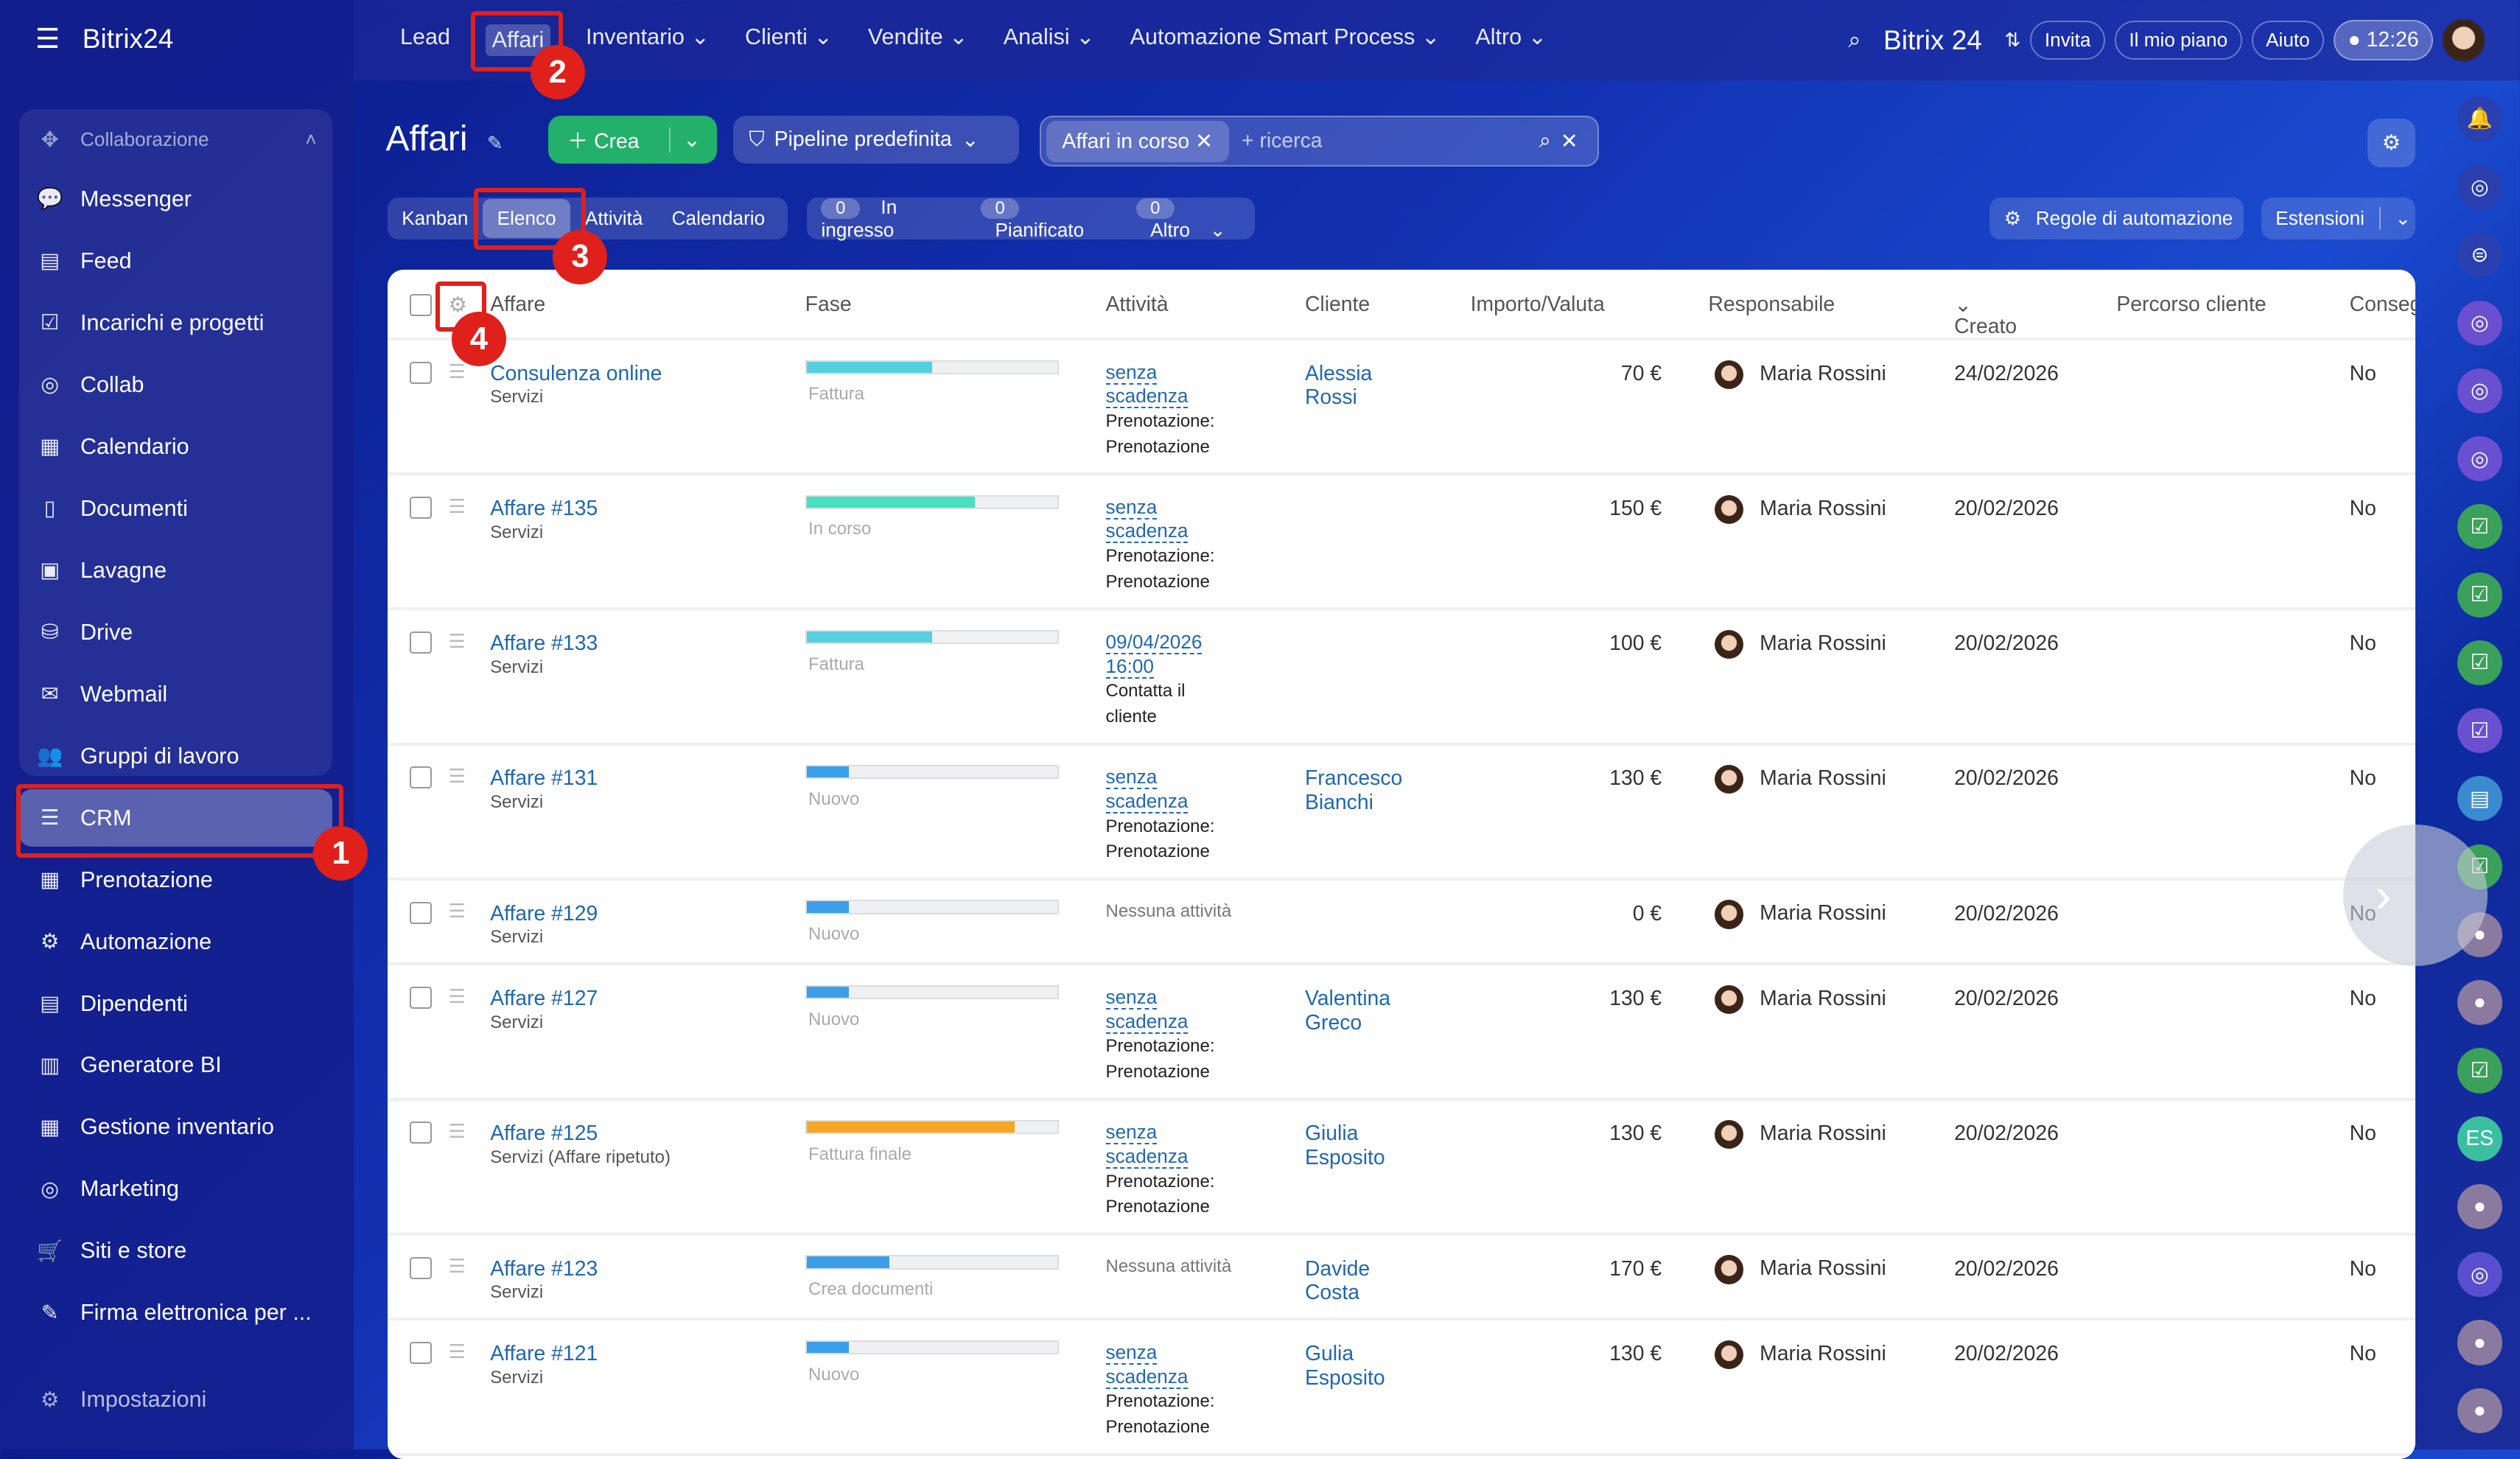  I want to click on sidebar-item-messenger: 💬 Messenger, so click(175, 199).